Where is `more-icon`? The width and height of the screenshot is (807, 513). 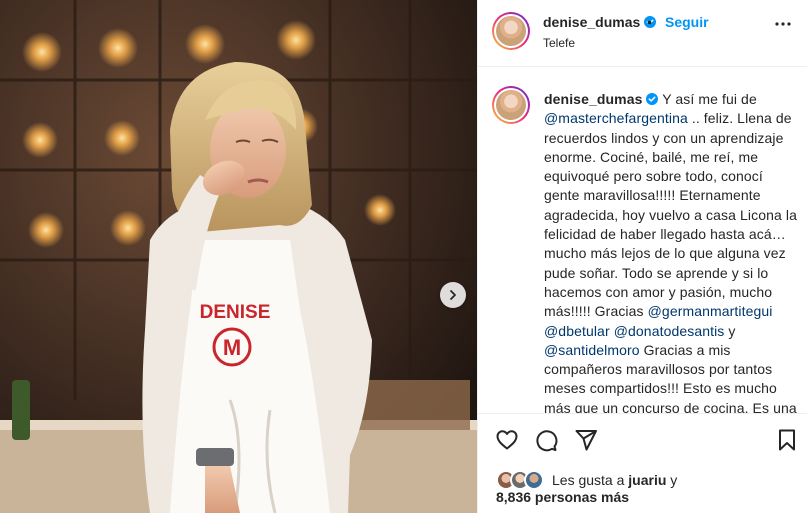 more-icon is located at coordinates (783, 24).